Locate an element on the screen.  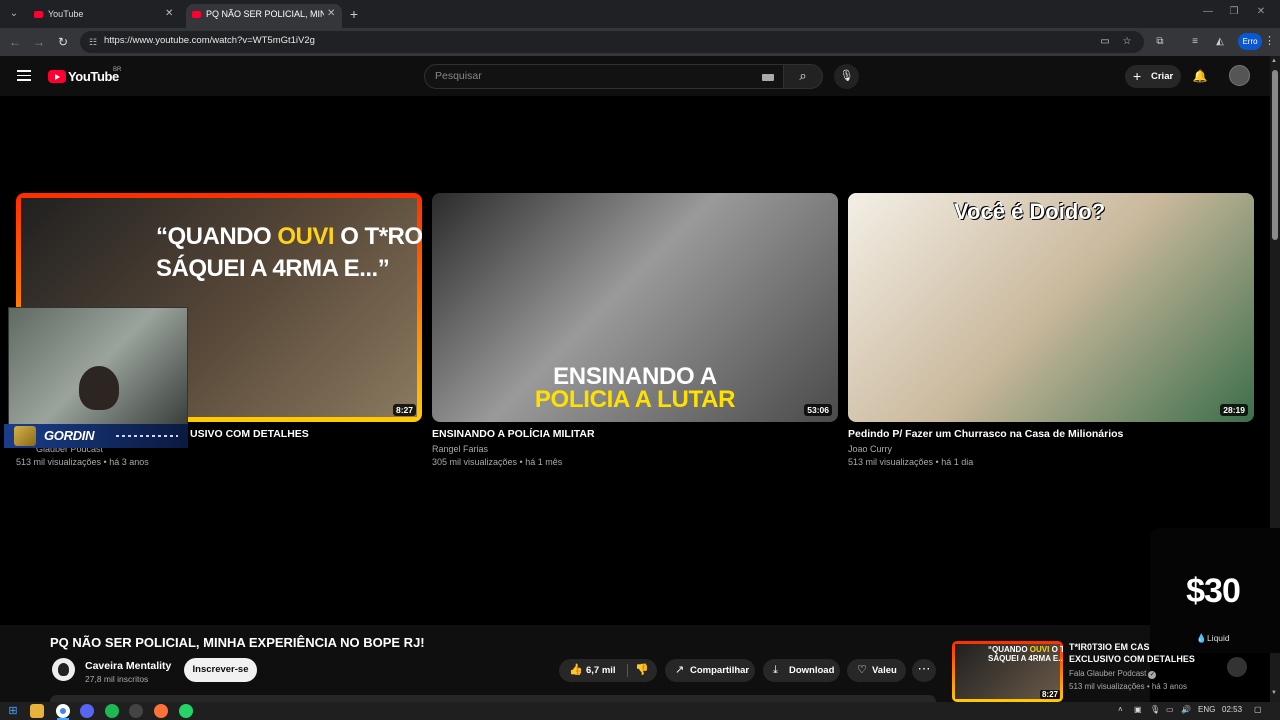
streamer-figure is located at coordinates (99, 388).